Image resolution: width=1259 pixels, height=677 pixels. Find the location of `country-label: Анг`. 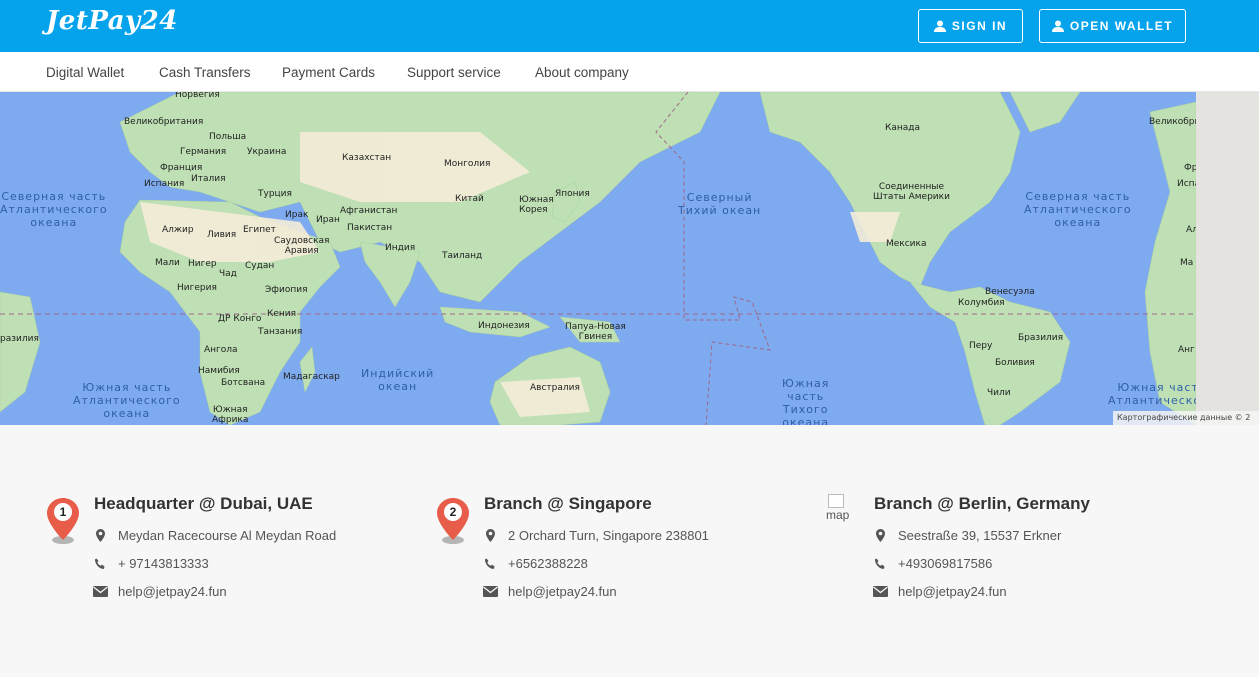

country-label: Анг is located at coordinates (1186, 350).